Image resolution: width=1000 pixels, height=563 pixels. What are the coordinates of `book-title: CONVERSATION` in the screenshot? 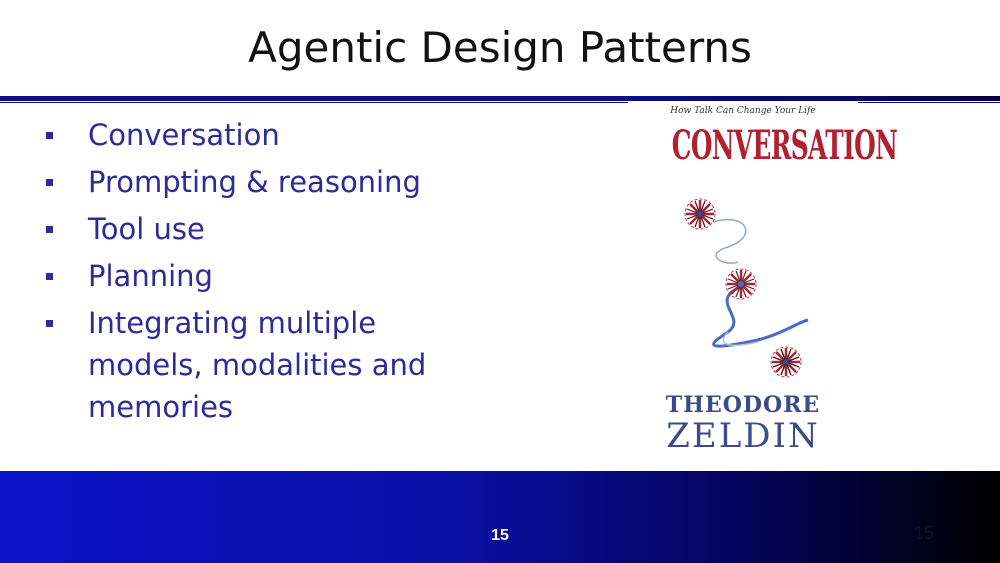 It's located at (784, 145).